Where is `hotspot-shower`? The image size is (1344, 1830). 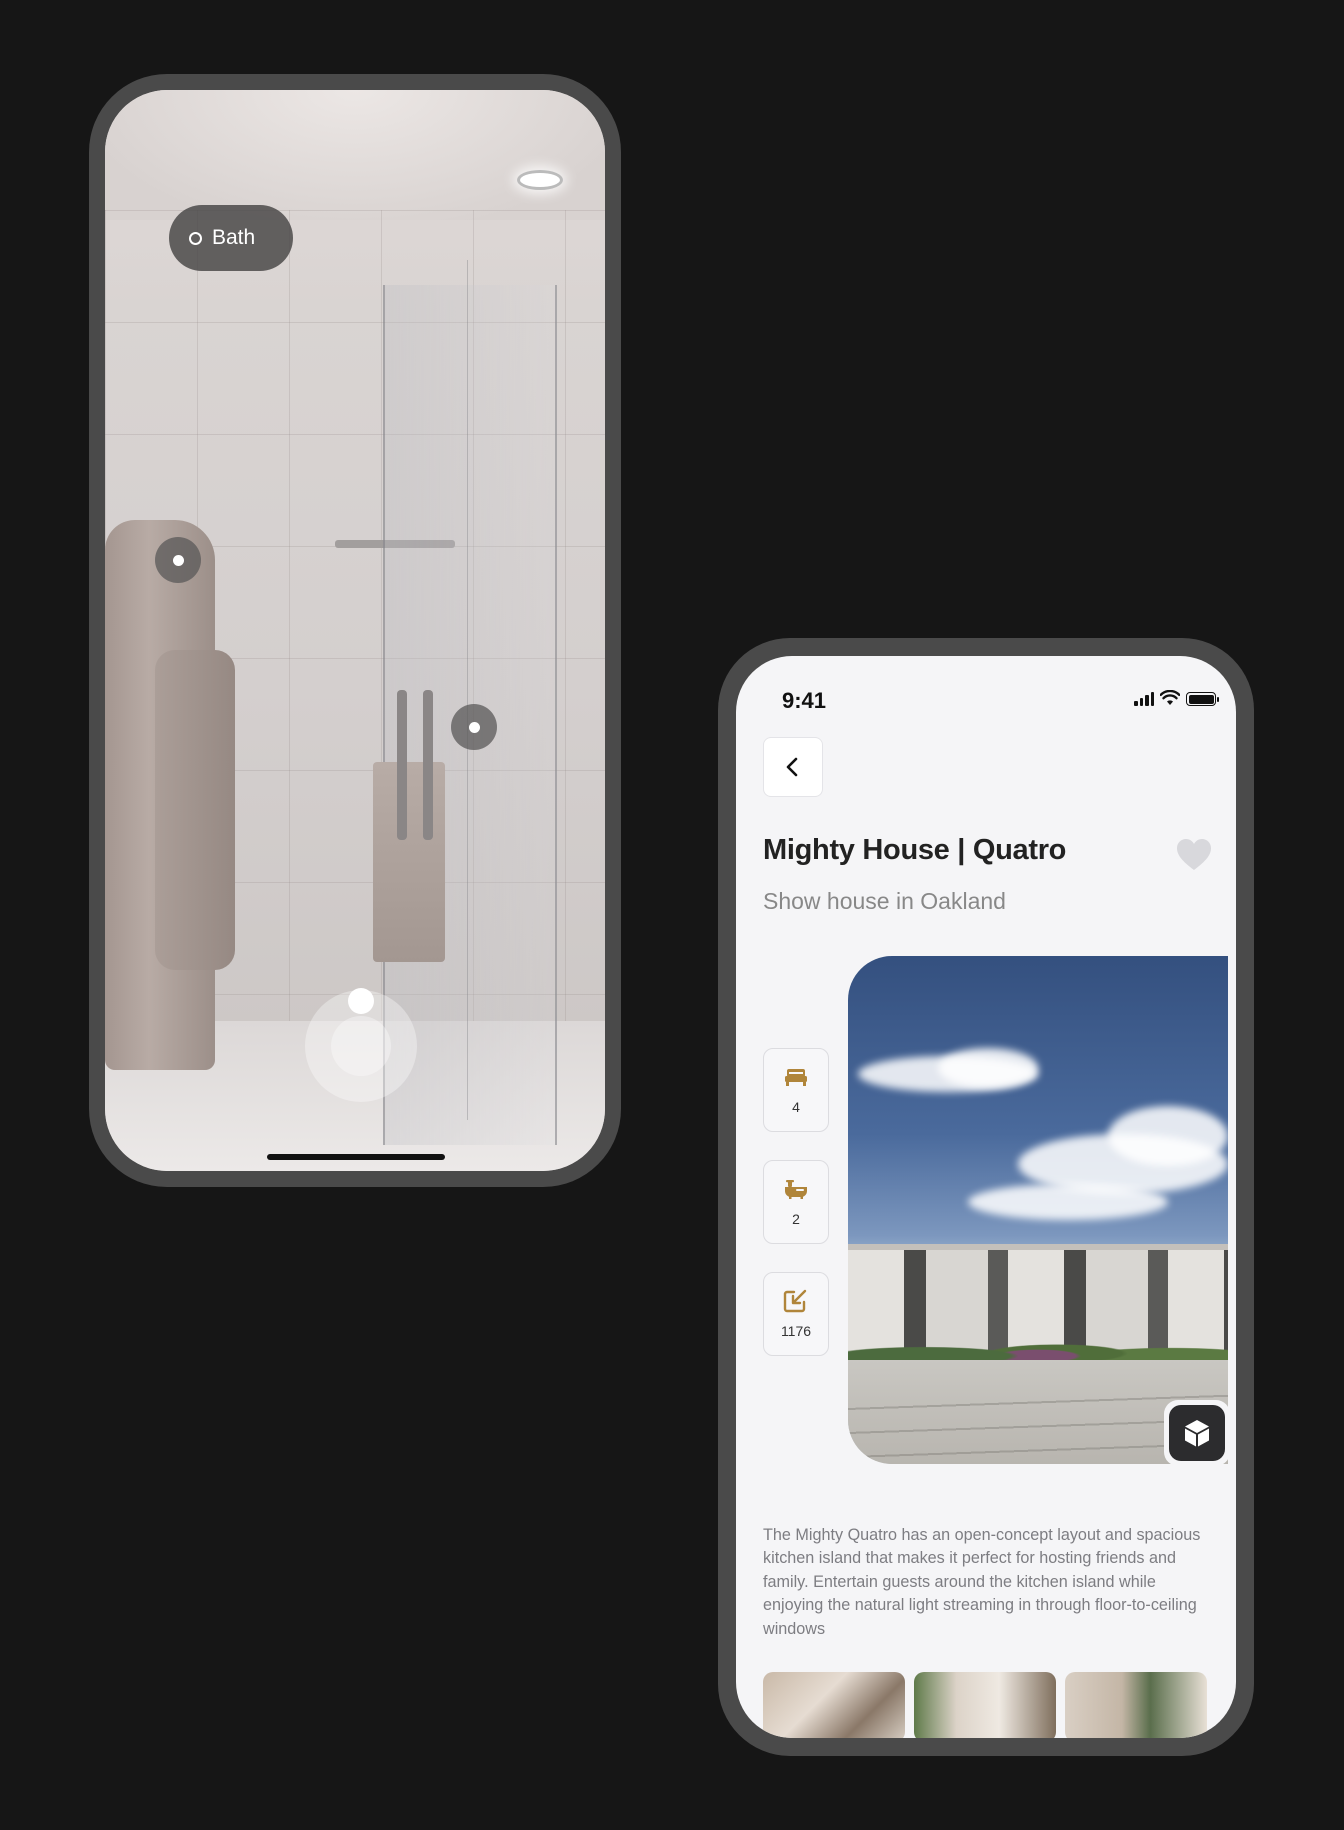 hotspot-shower is located at coordinates (474, 727).